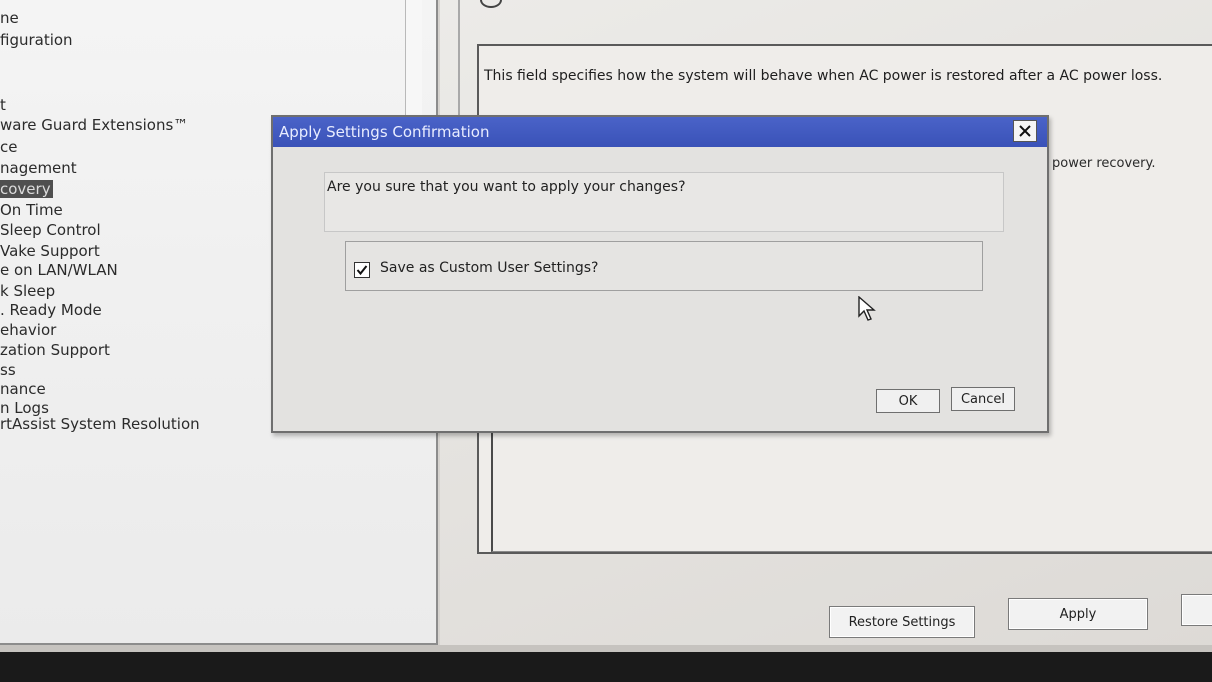  Describe the element at coordinates (413, 59) in the screenshot. I see `nav-scroll-region` at that location.